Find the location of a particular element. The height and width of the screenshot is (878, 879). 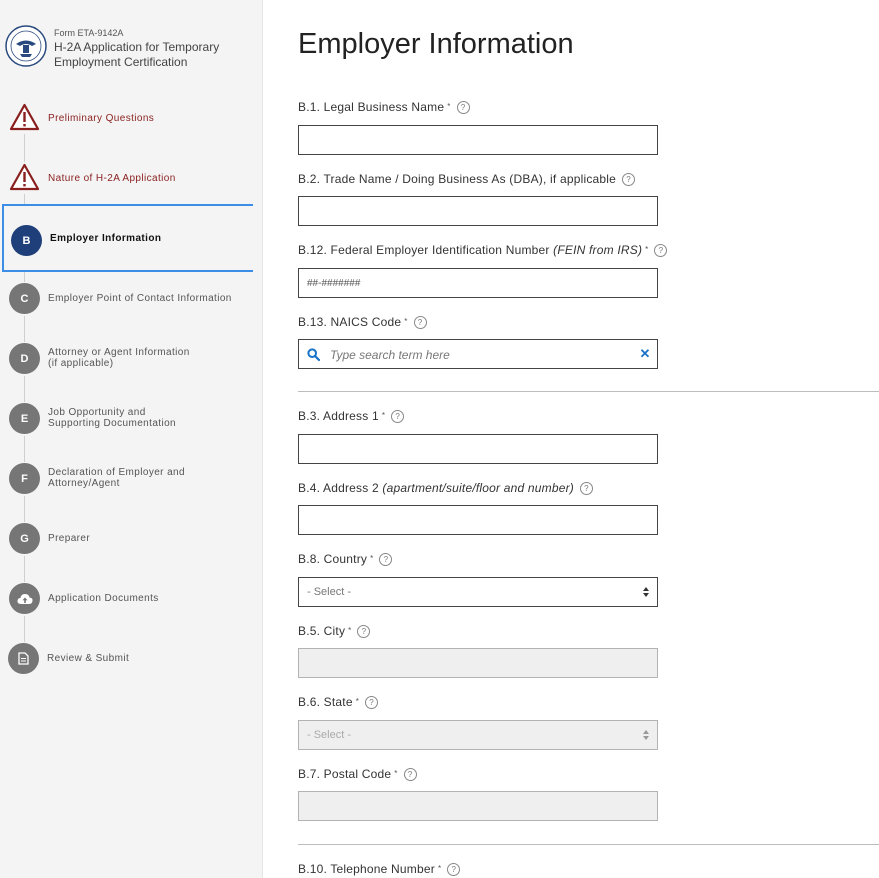

form-number: Form ETA-9142A is located at coordinates (89, 33).